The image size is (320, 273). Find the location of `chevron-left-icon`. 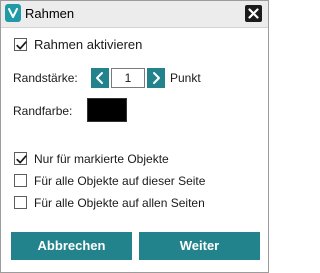

chevron-left-icon is located at coordinates (99, 78).